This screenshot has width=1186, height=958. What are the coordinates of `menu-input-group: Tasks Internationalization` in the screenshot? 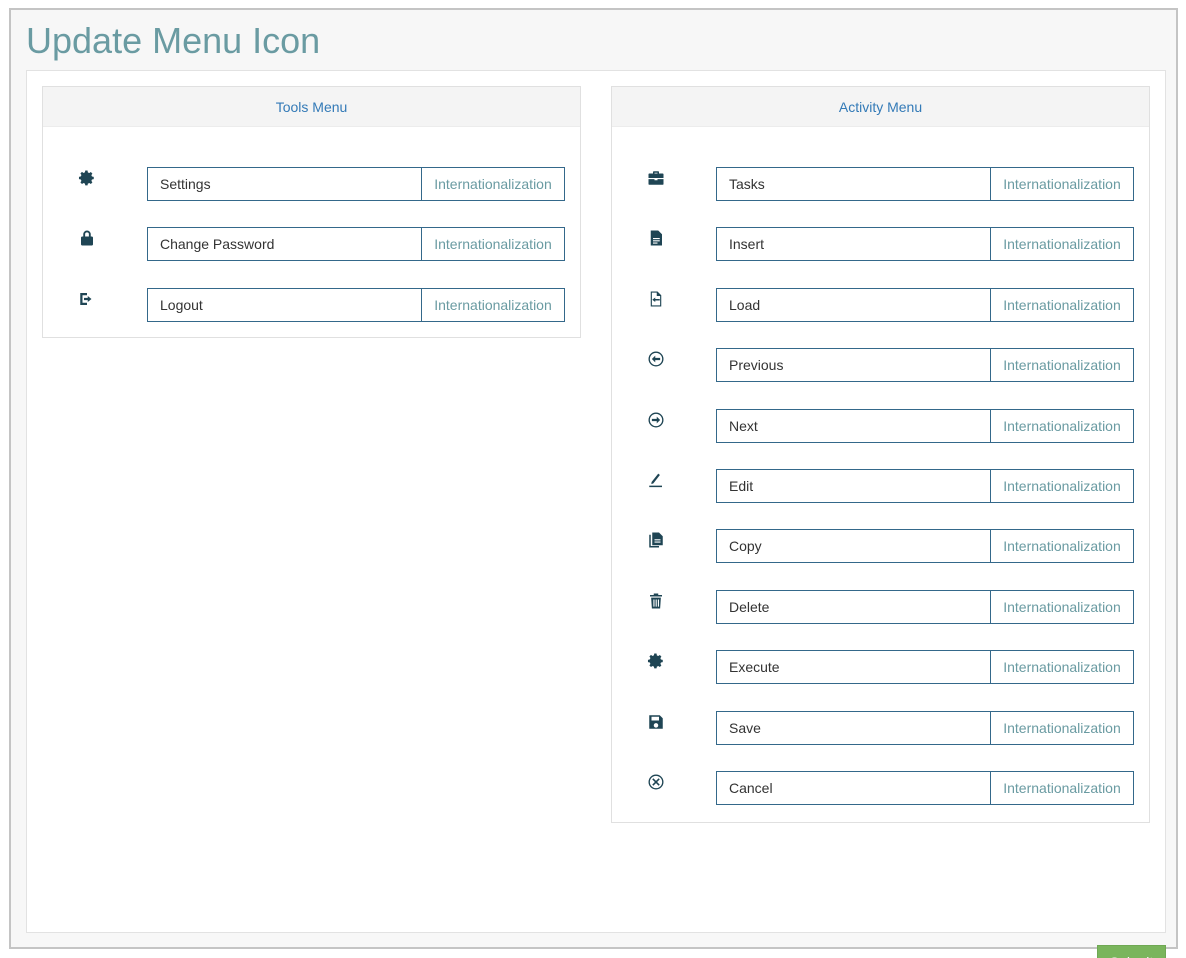 It's located at (925, 184).